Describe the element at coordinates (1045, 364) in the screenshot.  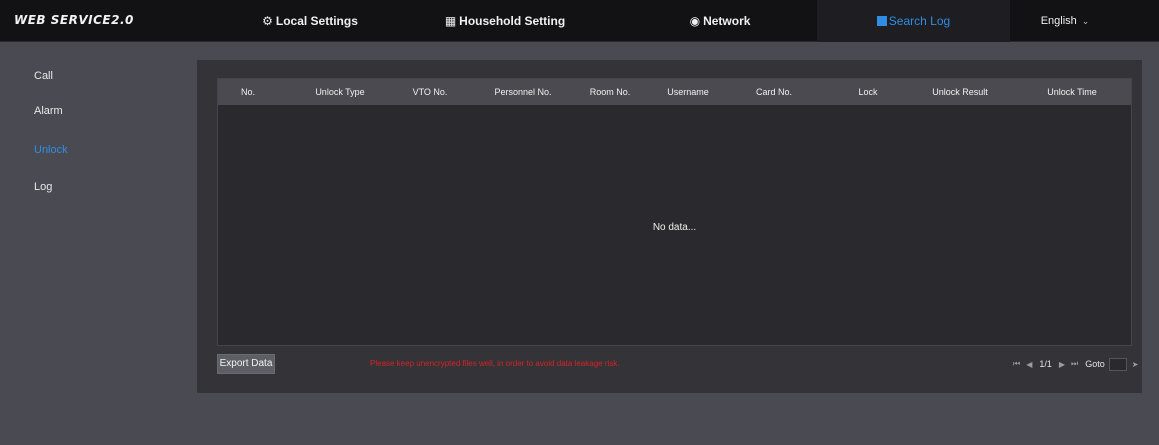
I see `page-indicator: 1/1` at that location.